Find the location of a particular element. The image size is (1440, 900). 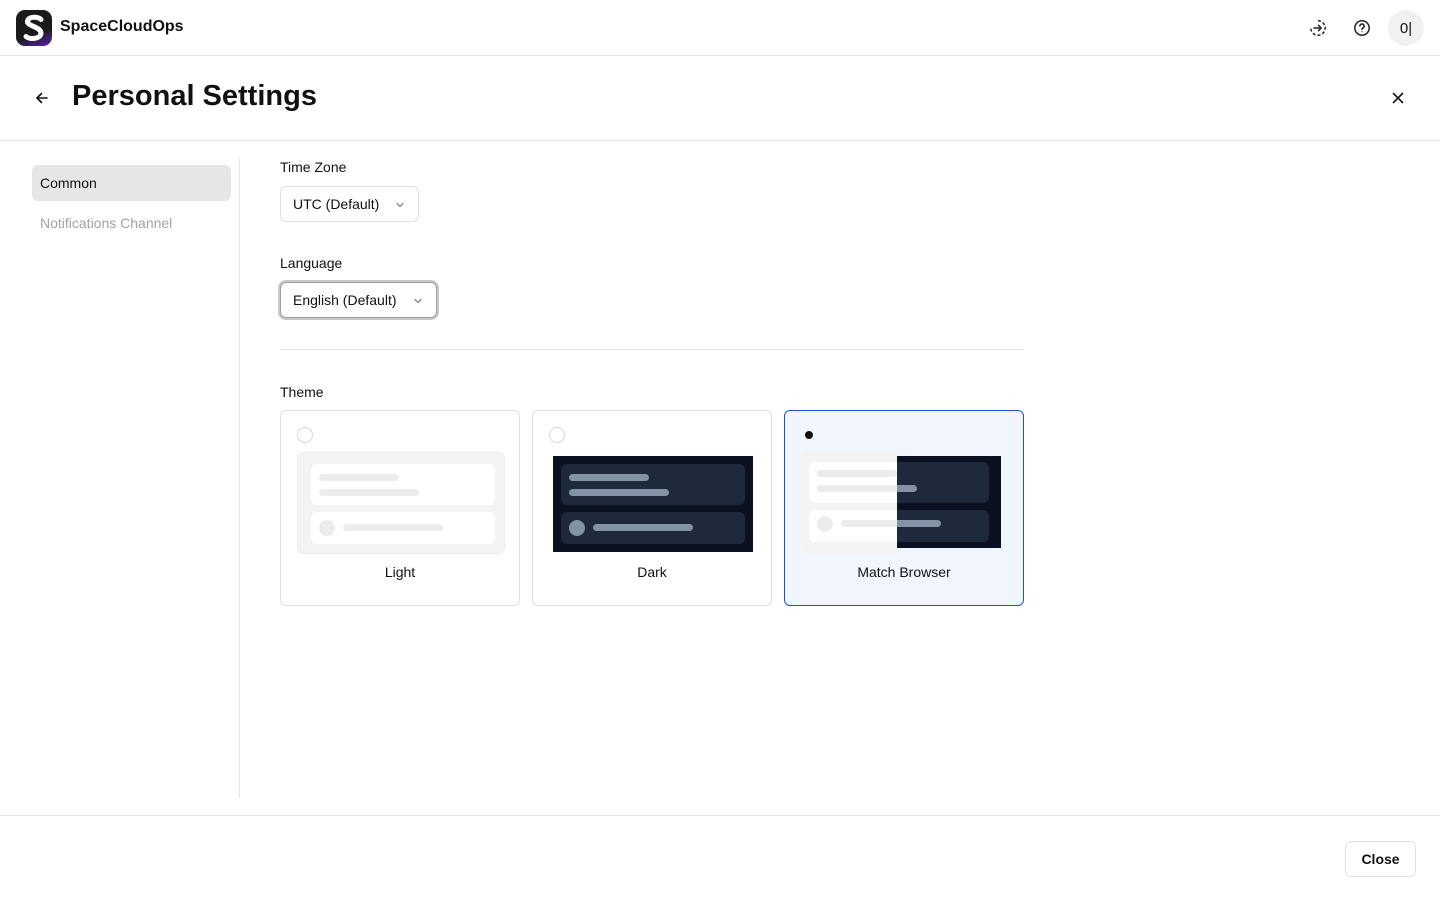

timezone-select: UTC (Default) is located at coordinates (349, 204).